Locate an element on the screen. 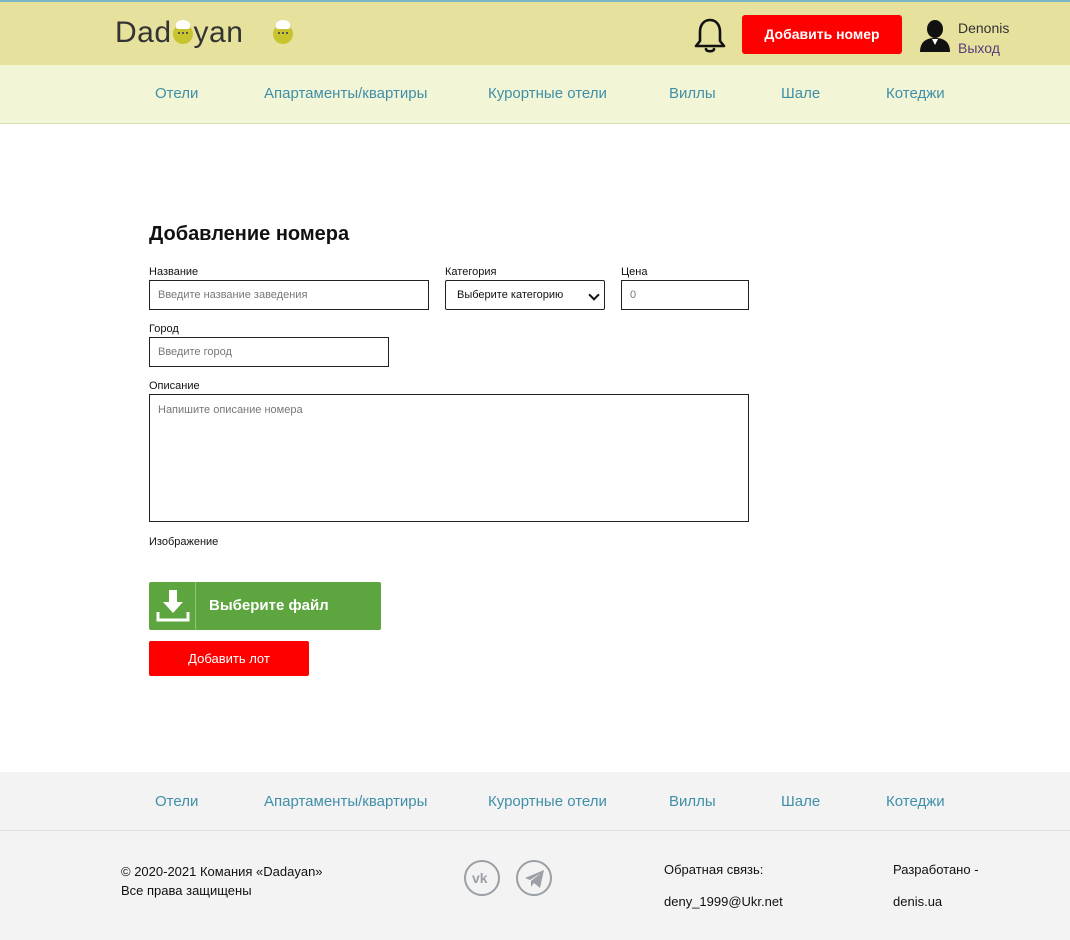 The width and height of the screenshot is (1070, 940). developed-by-label: Разработано - is located at coordinates (936, 869).